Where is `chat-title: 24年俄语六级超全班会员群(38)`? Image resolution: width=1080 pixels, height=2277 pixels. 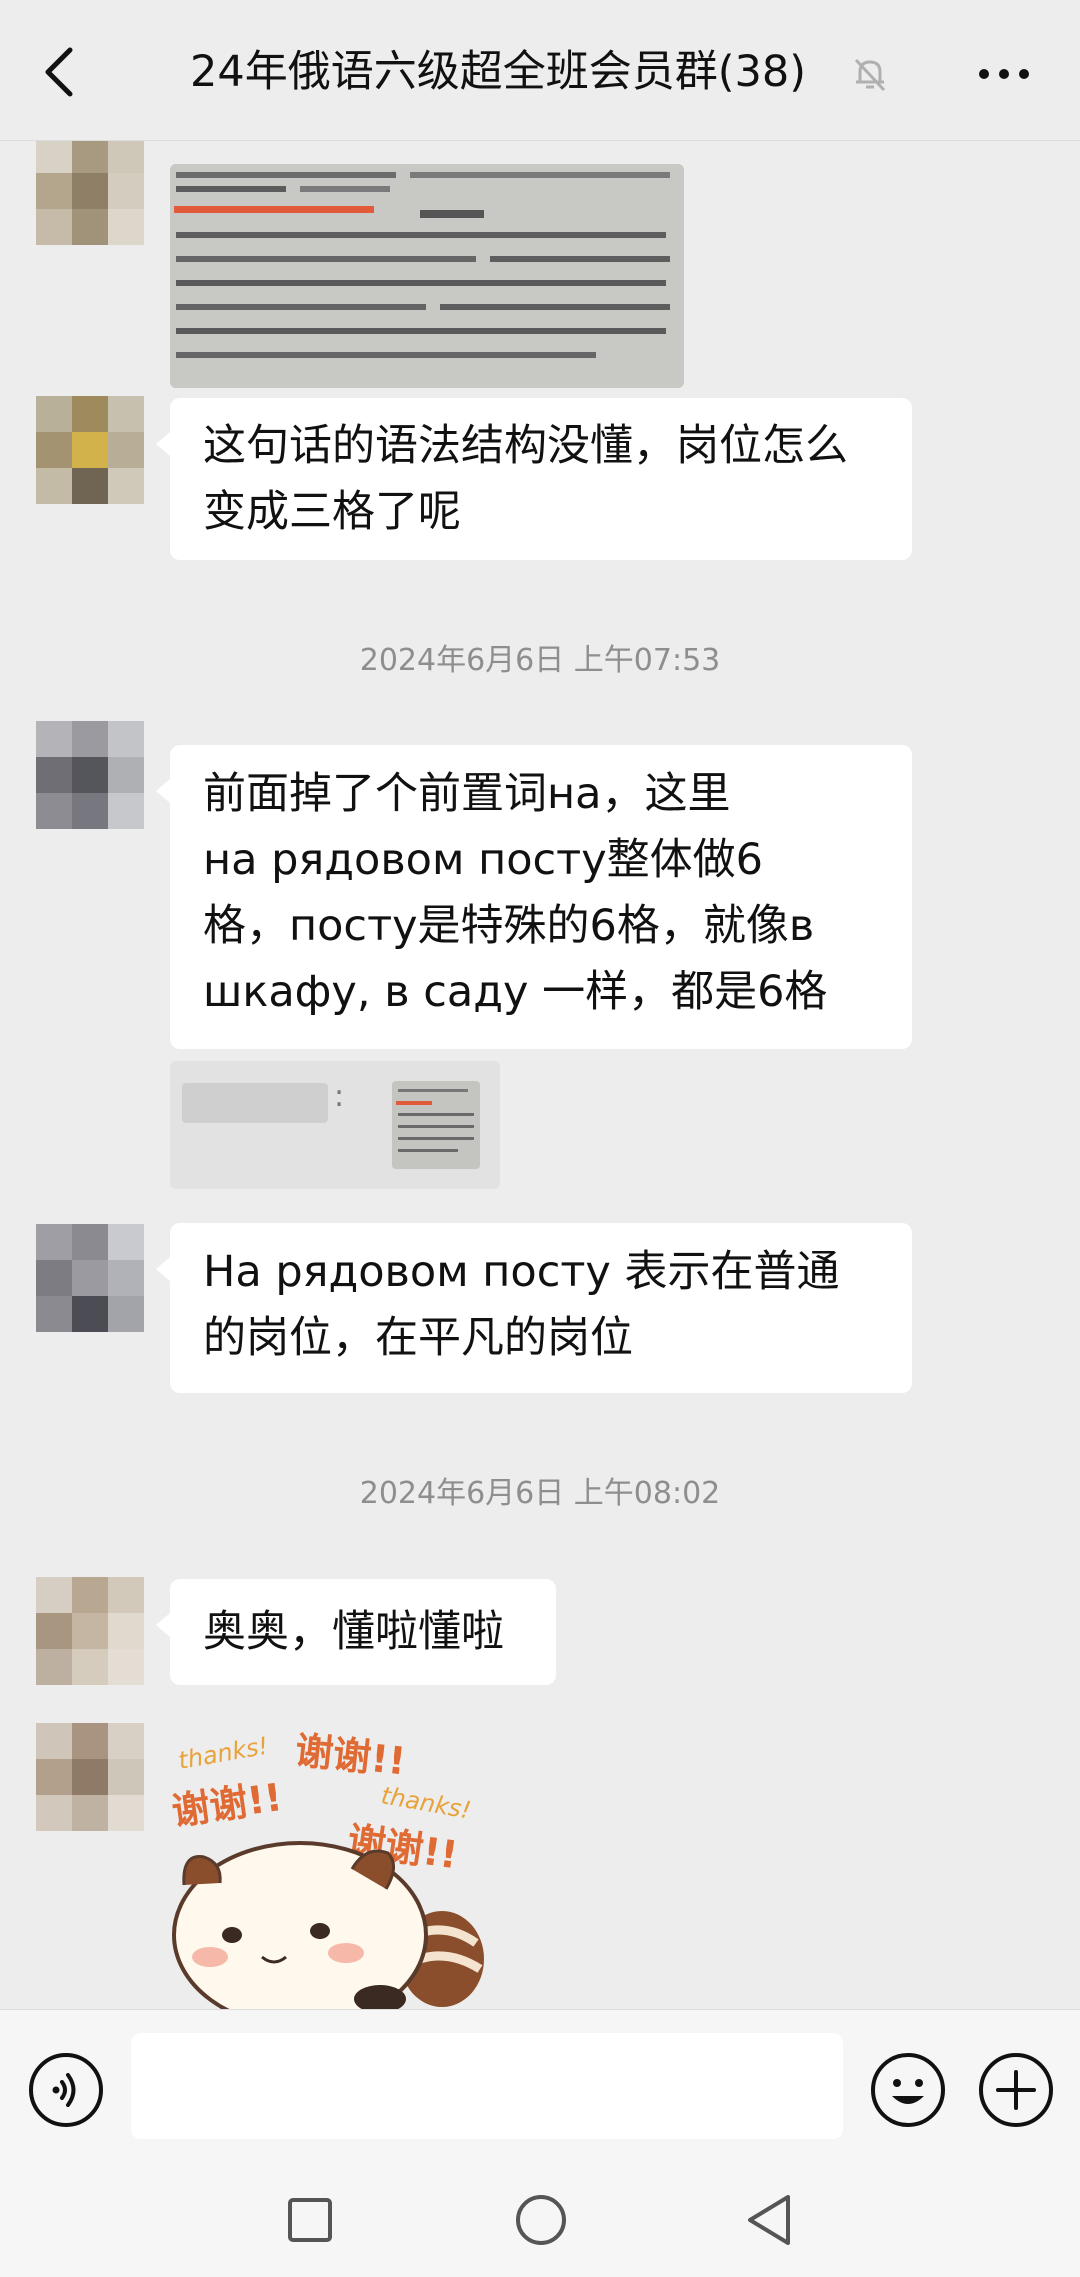 chat-title: 24年俄语六级超全班会员群(38) is located at coordinates (498, 72).